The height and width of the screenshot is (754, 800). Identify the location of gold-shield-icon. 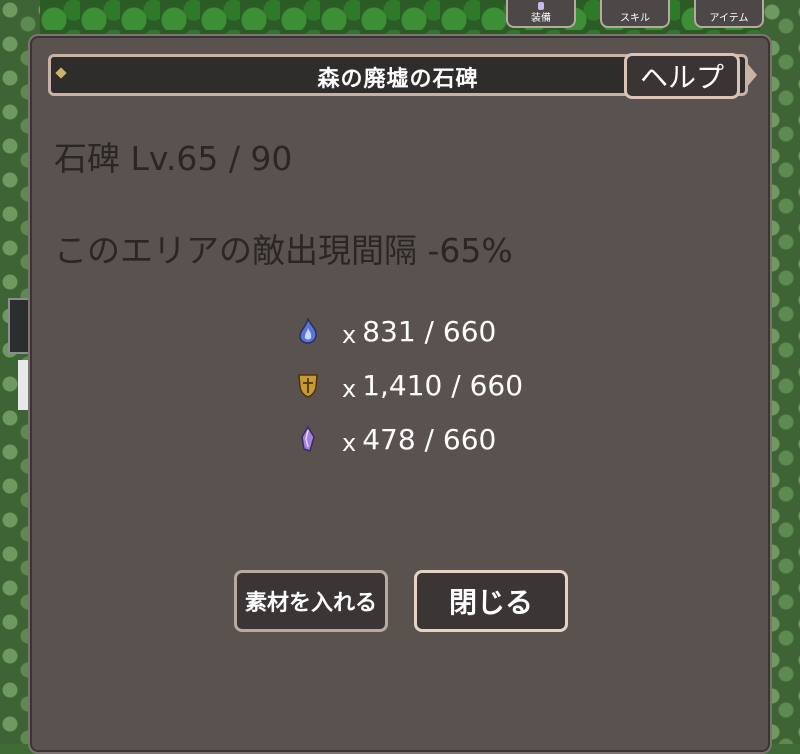
(308, 386).